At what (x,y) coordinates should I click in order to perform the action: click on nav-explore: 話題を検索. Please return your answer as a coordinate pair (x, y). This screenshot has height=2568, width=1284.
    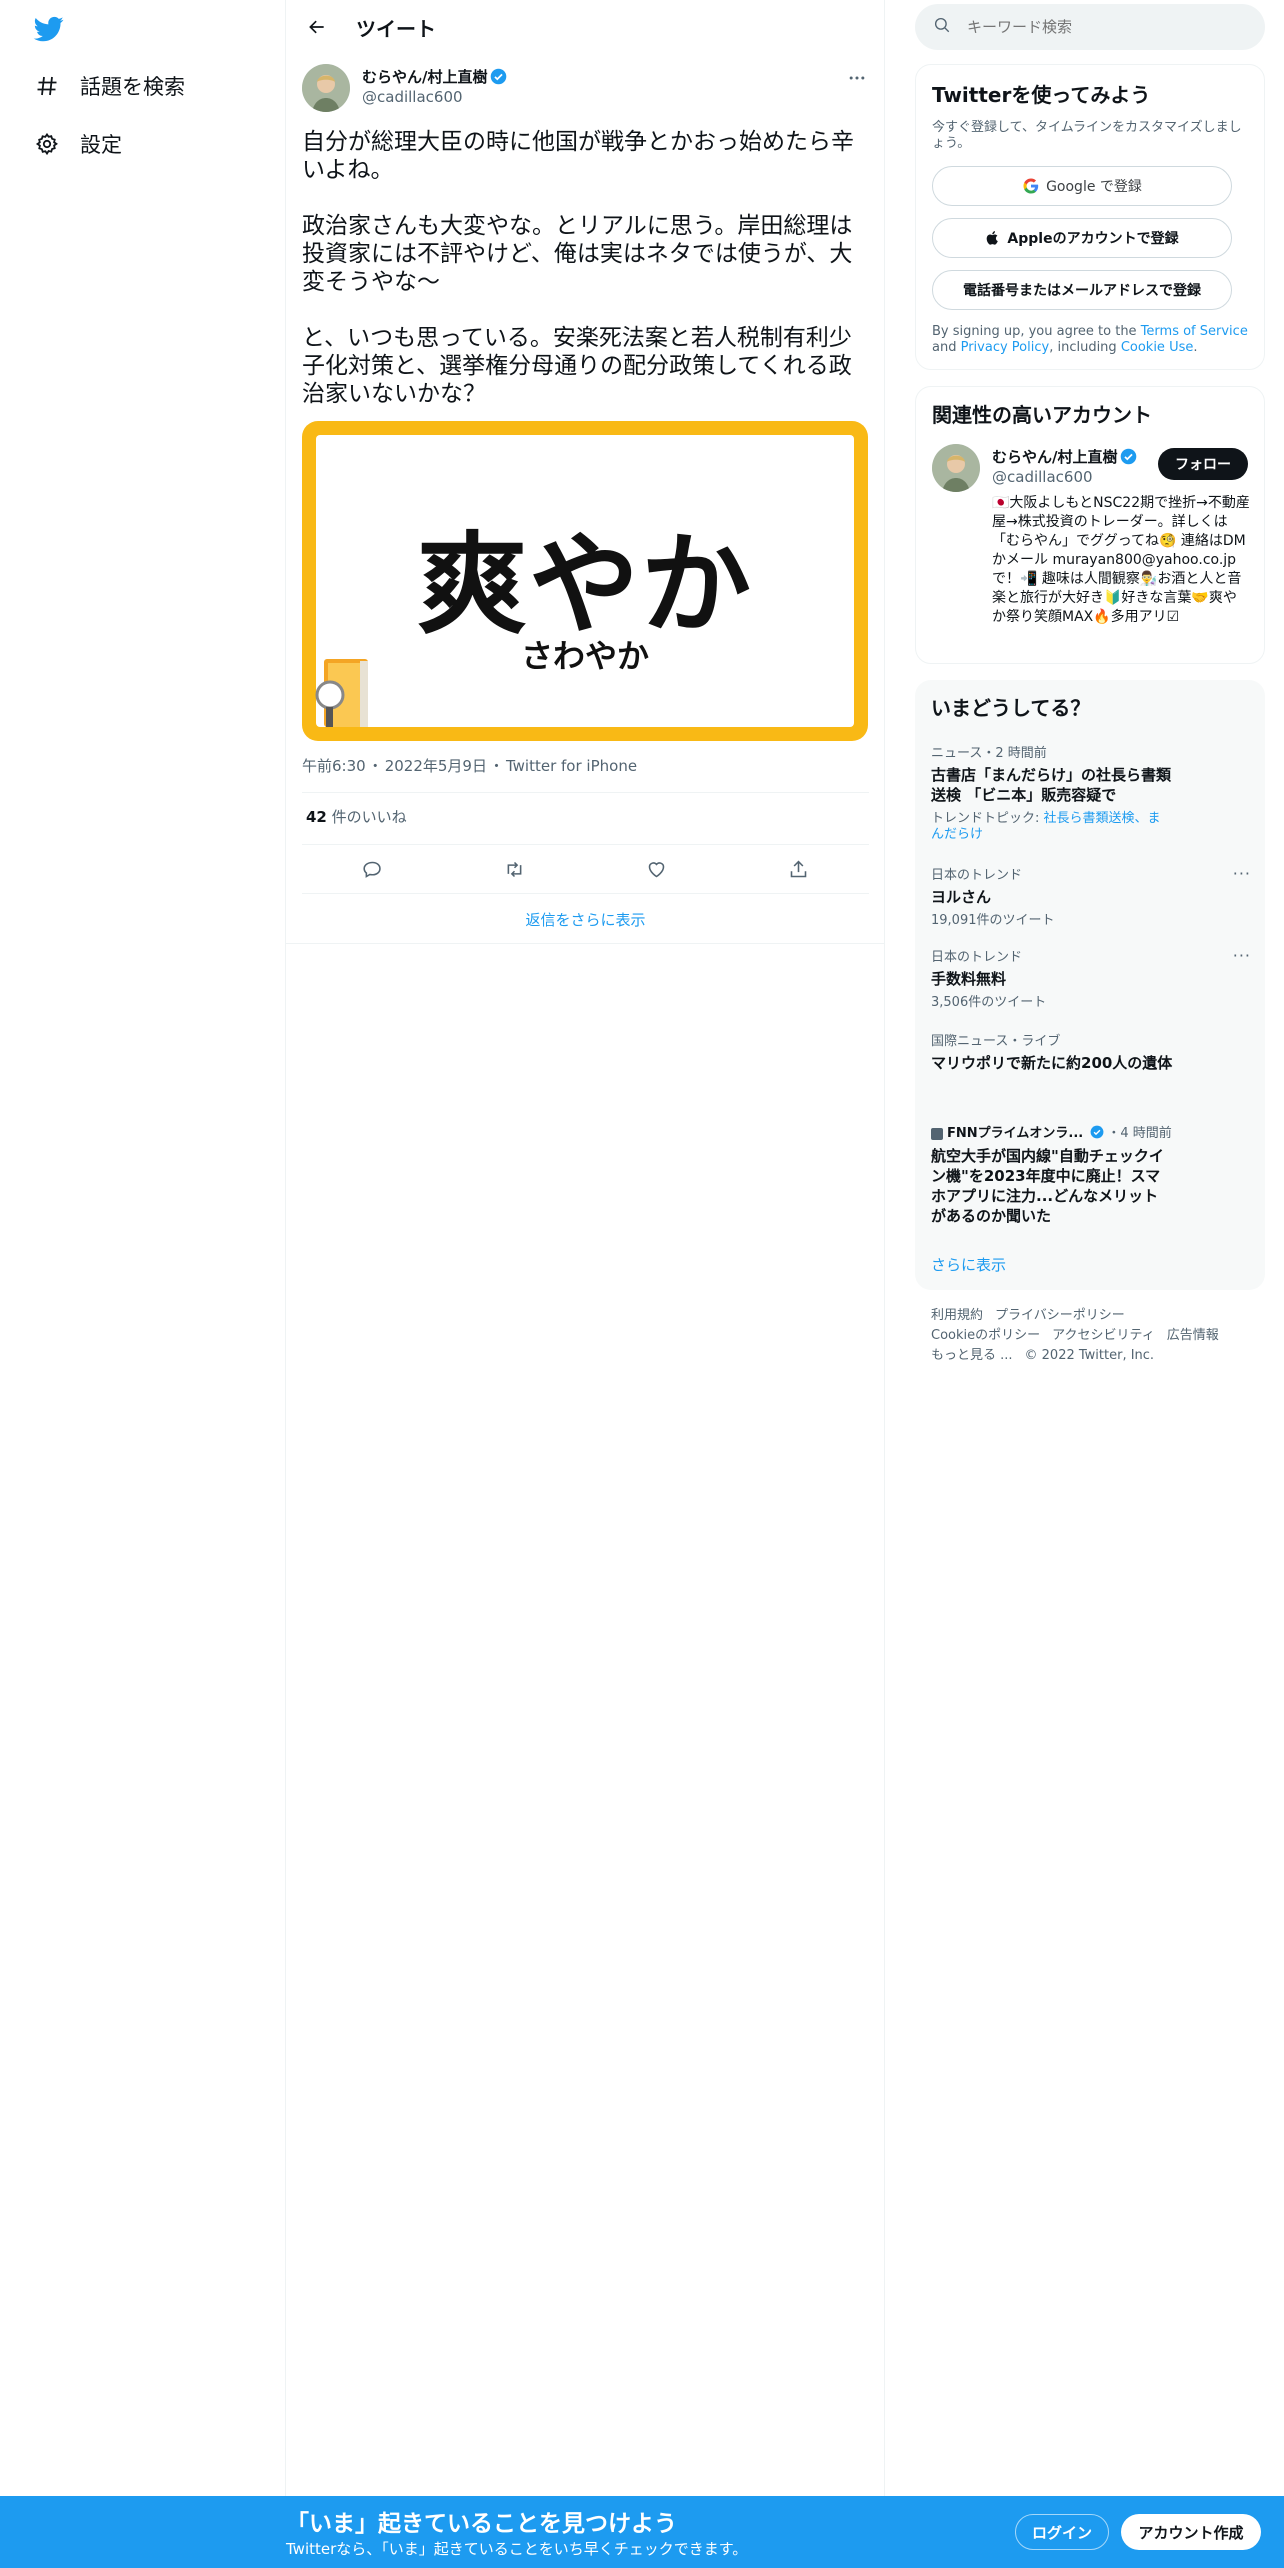
    Looking at the image, I should click on (109, 86).